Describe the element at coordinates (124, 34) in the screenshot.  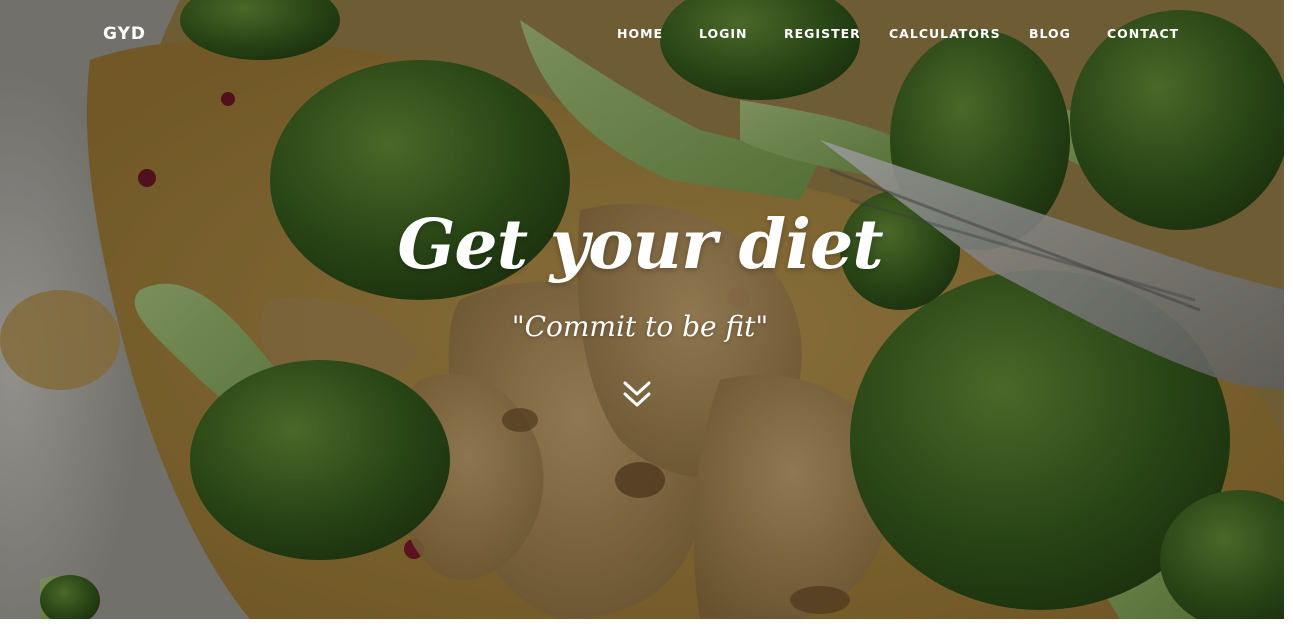
I see `brand-logo: GYD` at that location.